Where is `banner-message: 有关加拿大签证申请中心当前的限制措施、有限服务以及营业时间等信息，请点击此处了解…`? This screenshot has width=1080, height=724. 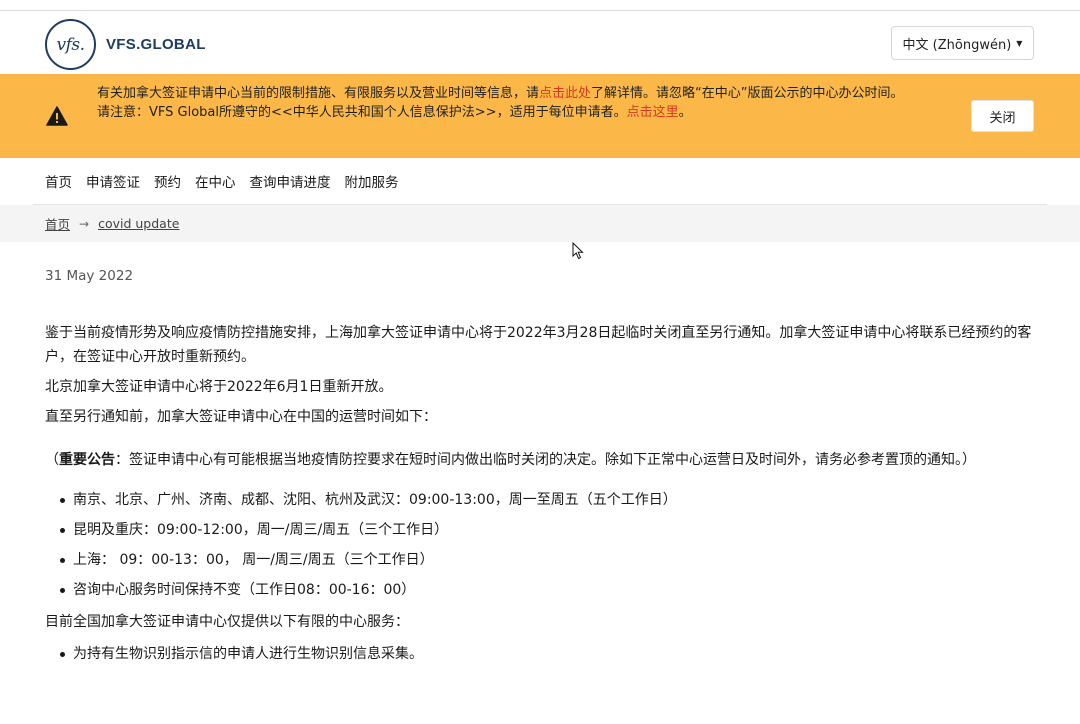
banner-message: 有关加拿大签证申请中心当前的限制措施、有限服务以及营业时间等信息，请点击此处了解… is located at coordinates (522, 103).